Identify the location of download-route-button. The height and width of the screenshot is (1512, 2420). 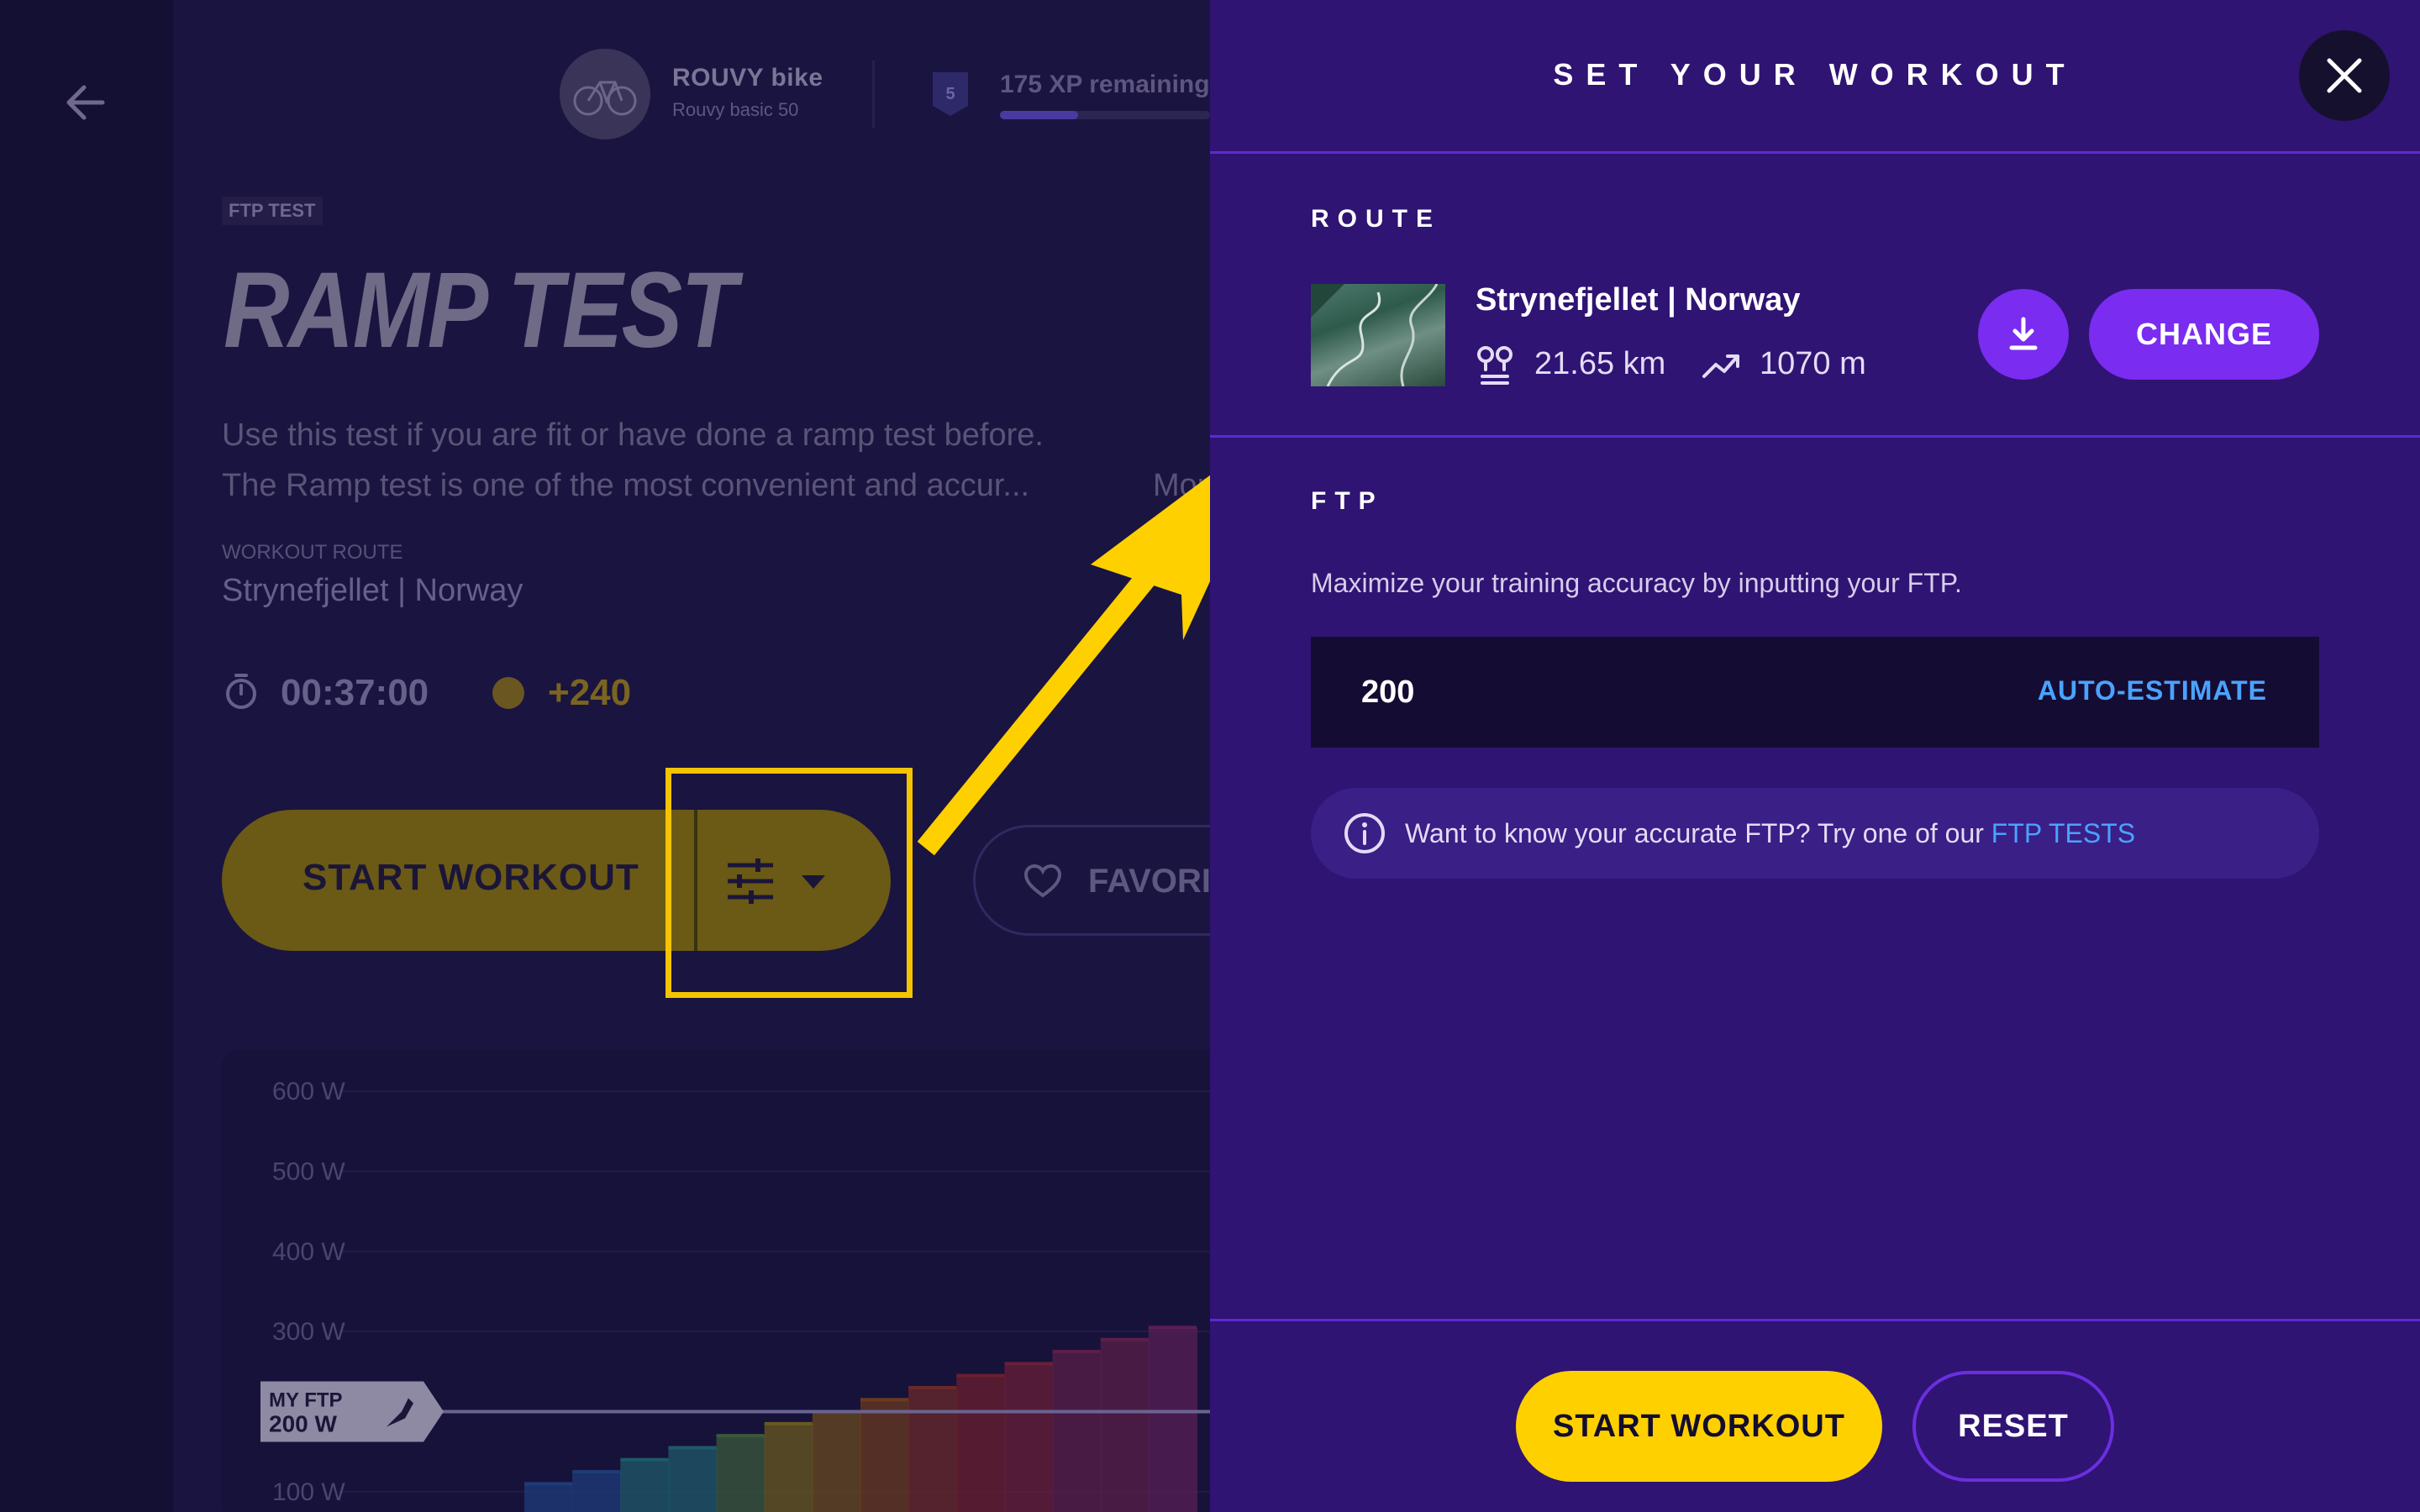
(2024, 334).